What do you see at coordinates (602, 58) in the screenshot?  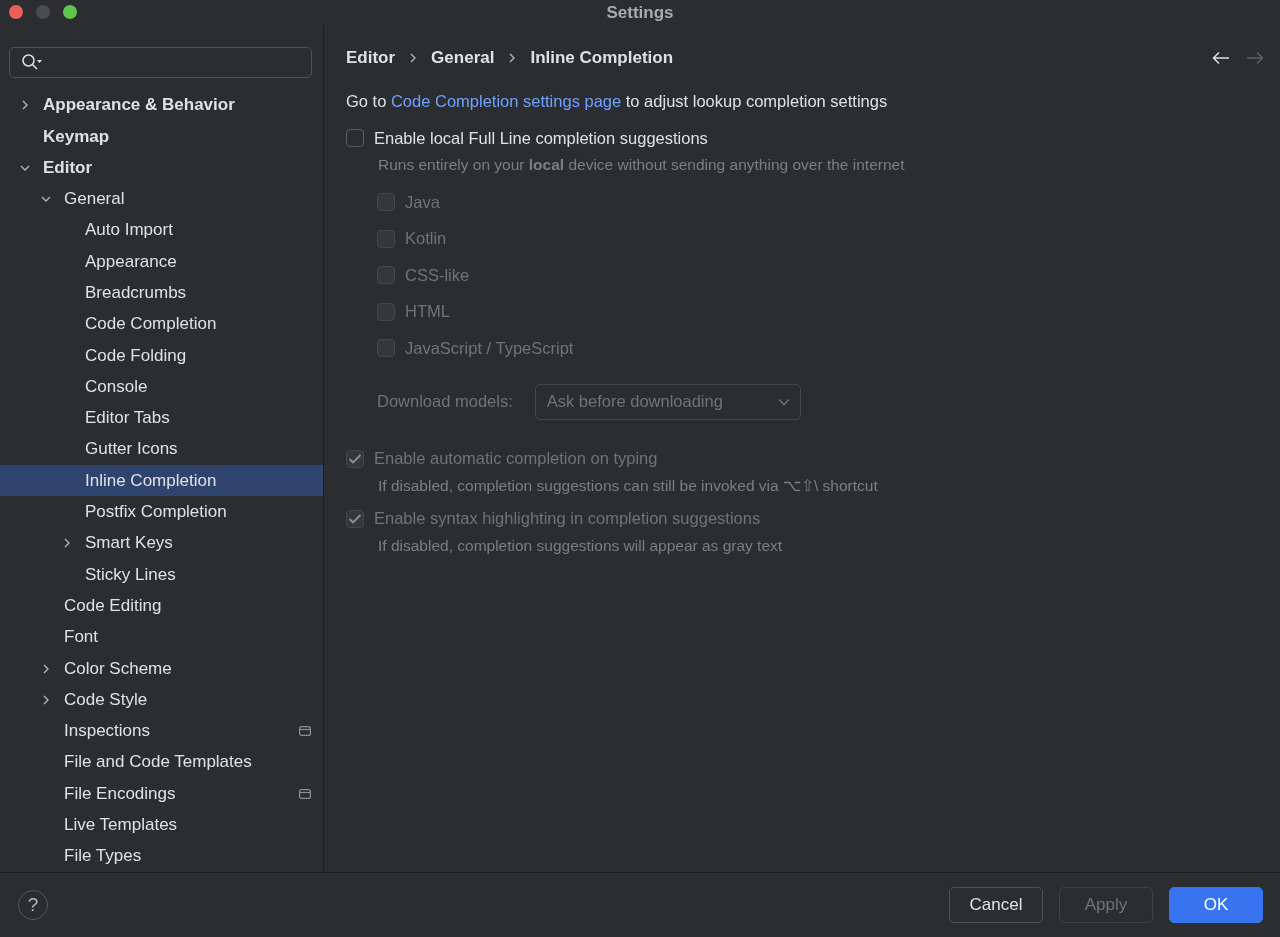 I see `breadcrumb: Inline Completion` at bounding box center [602, 58].